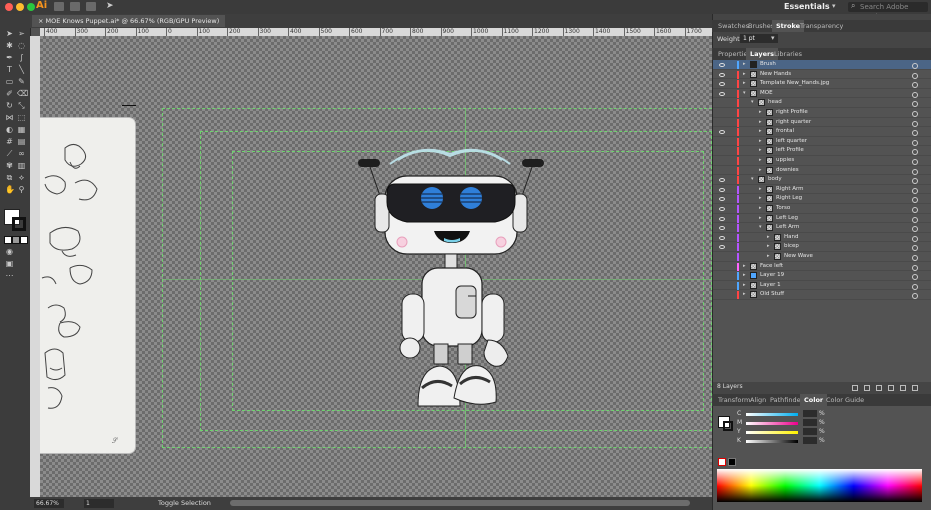 Image resolution: width=931 pixels, height=510 pixels. Describe the element at coordinates (822, 103) in the screenshot. I see `layer-row: ▾ head` at that location.